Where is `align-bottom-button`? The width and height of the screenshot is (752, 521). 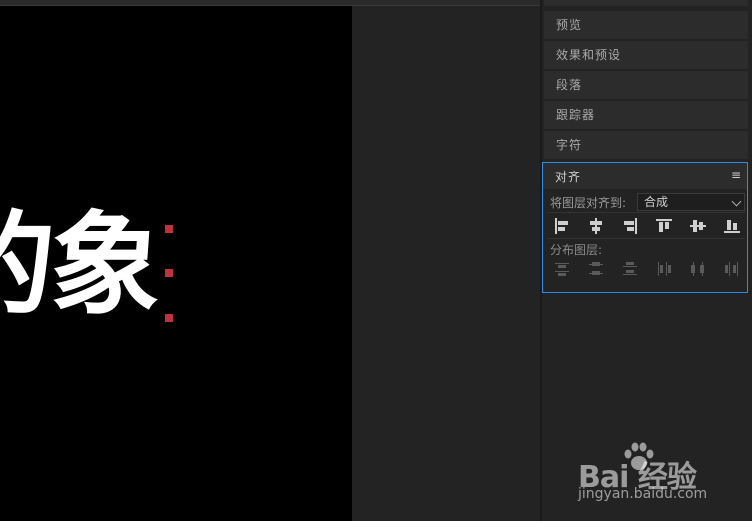 align-bottom-button is located at coordinates (732, 226).